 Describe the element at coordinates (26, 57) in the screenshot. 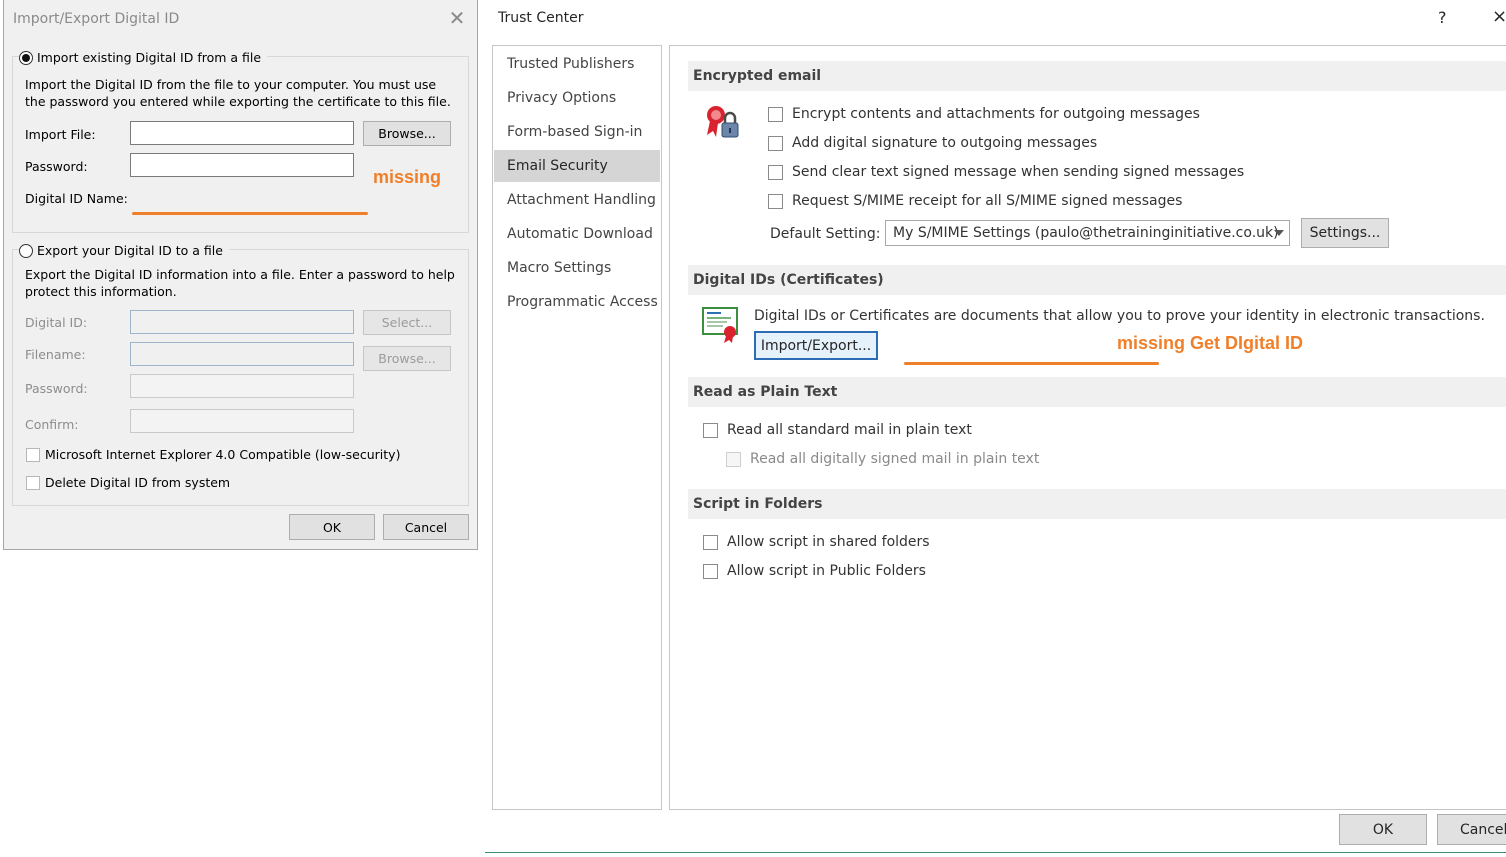

I see `radio-selected-icon` at that location.